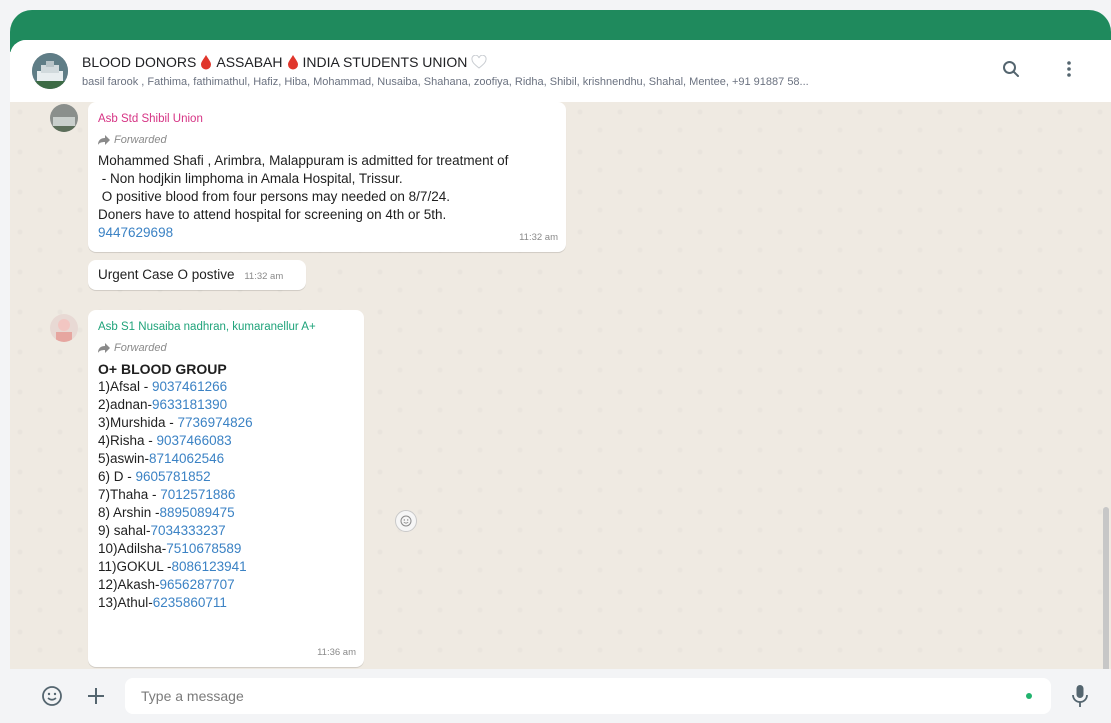  What do you see at coordinates (186, 458) in the screenshot?
I see `donor-phone-link: 8714062546` at bounding box center [186, 458].